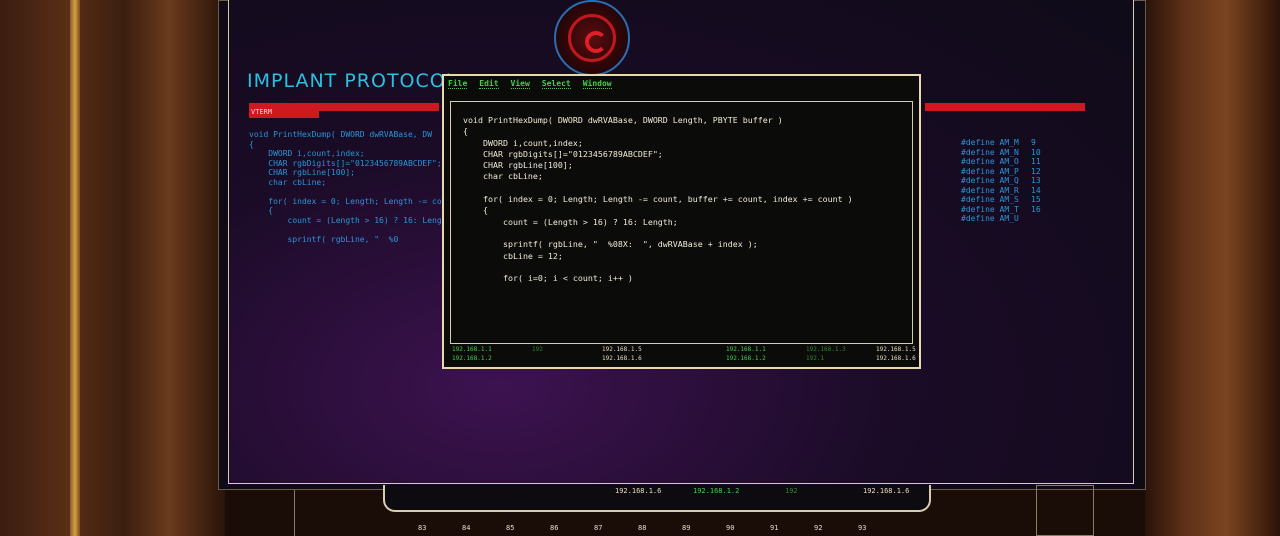  I want to click on logo-icon, so click(592, 38).